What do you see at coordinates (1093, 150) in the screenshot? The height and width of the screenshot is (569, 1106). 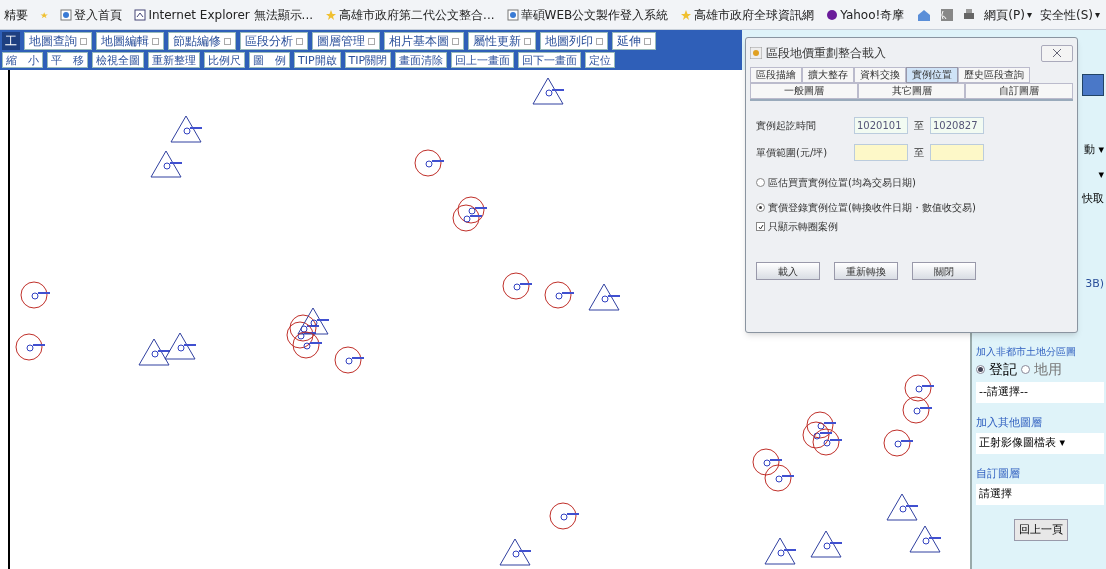 I see `select-text: 動 ▾` at bounding box center [1093, 150].